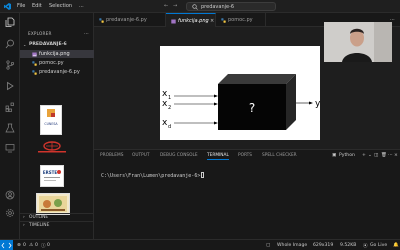 This screenshot has width=400, height=250. I want to click on timeline-section: › TIMELINE, so click(57, 225).